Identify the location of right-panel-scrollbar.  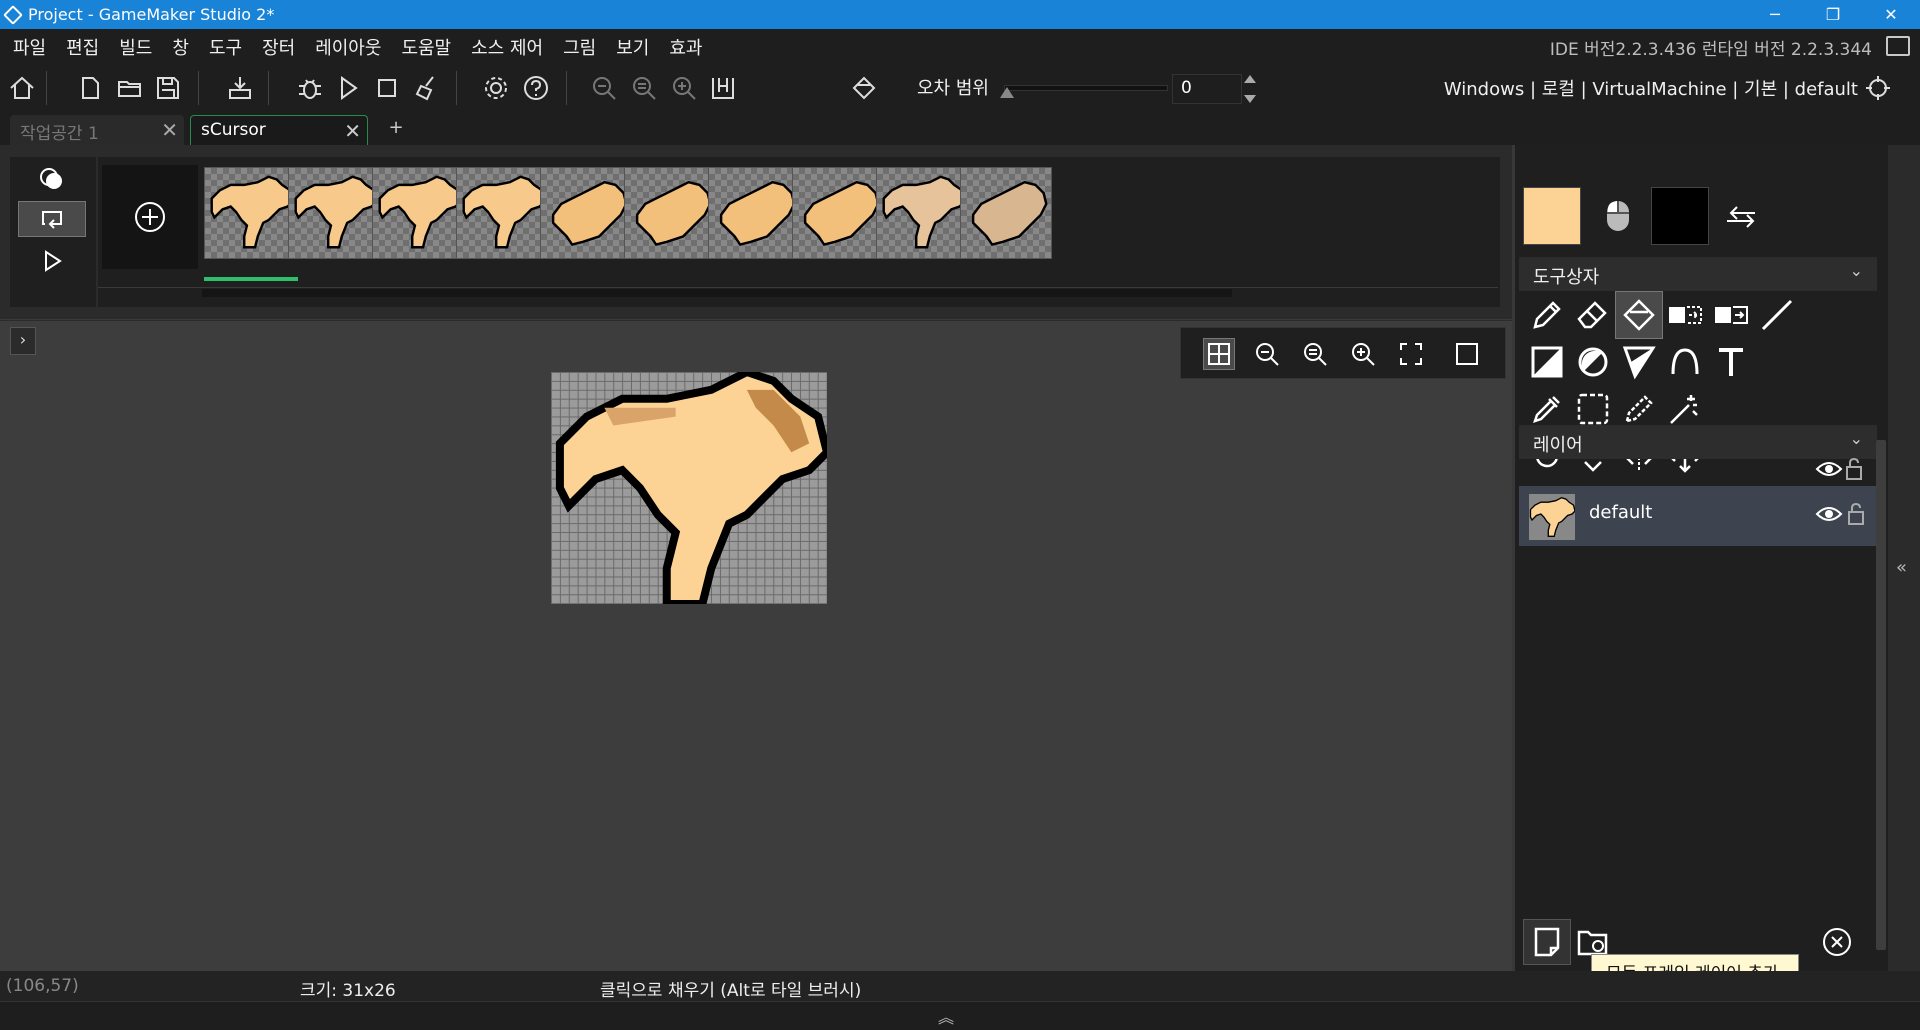
(1881, 560).